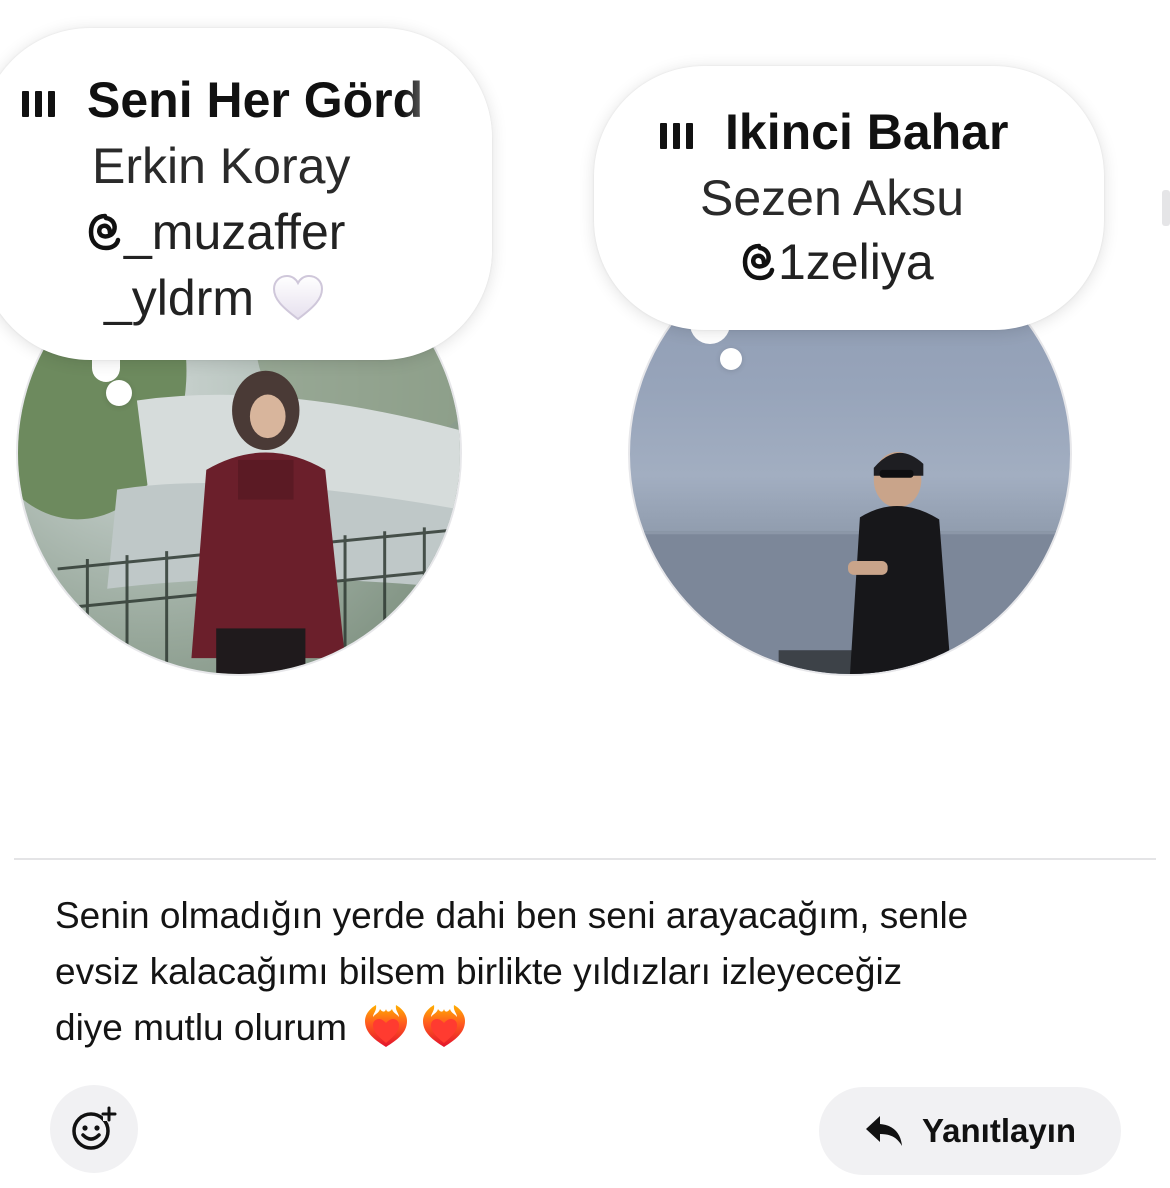 This screenshot has height=1188, width=1170. I want to click on handle-left-line1: _muzaffer, so click(235, 232).